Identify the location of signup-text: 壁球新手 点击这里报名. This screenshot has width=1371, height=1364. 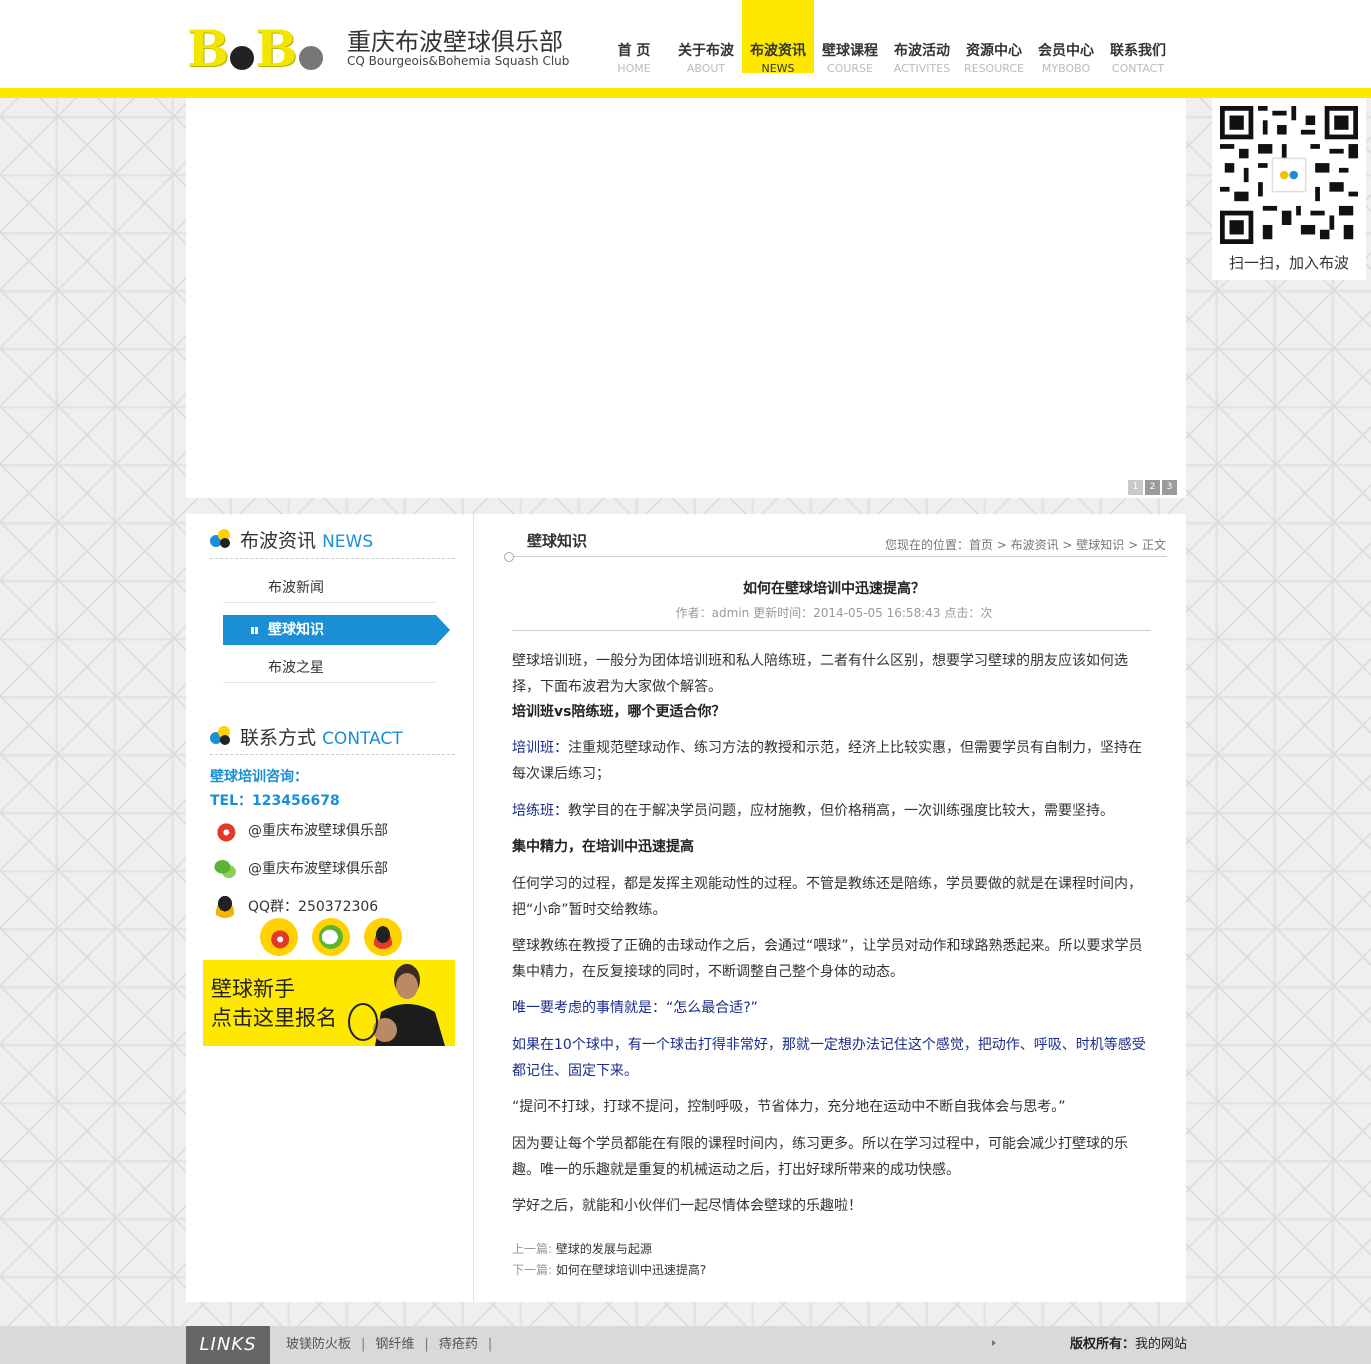
(274, 1003).